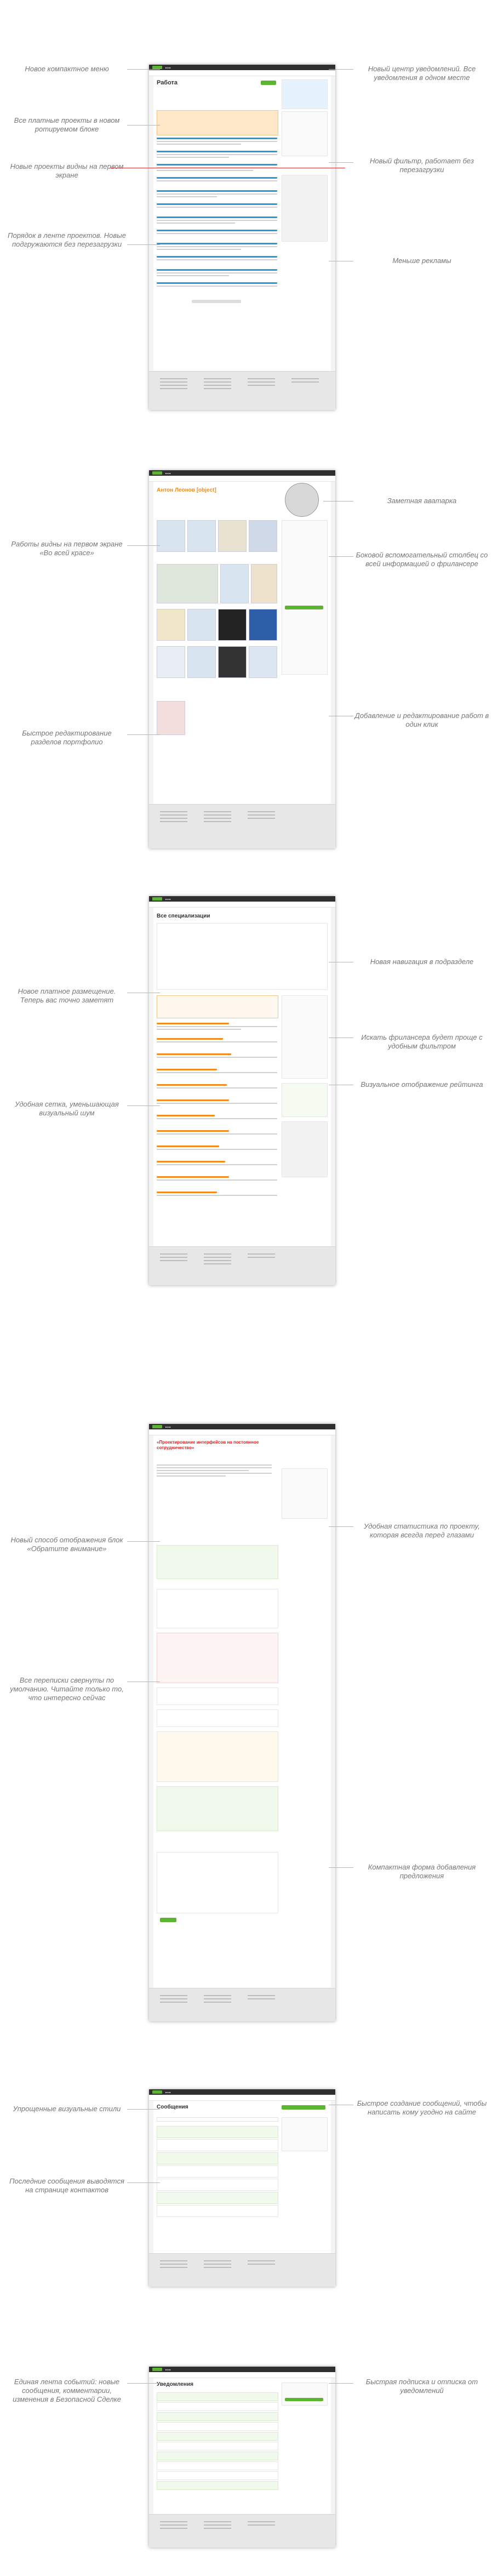 The image size is (498, 2576). Describe the element at coordinates (305, 1493) in the screenshot. I see `project-stats-panel` at that location.